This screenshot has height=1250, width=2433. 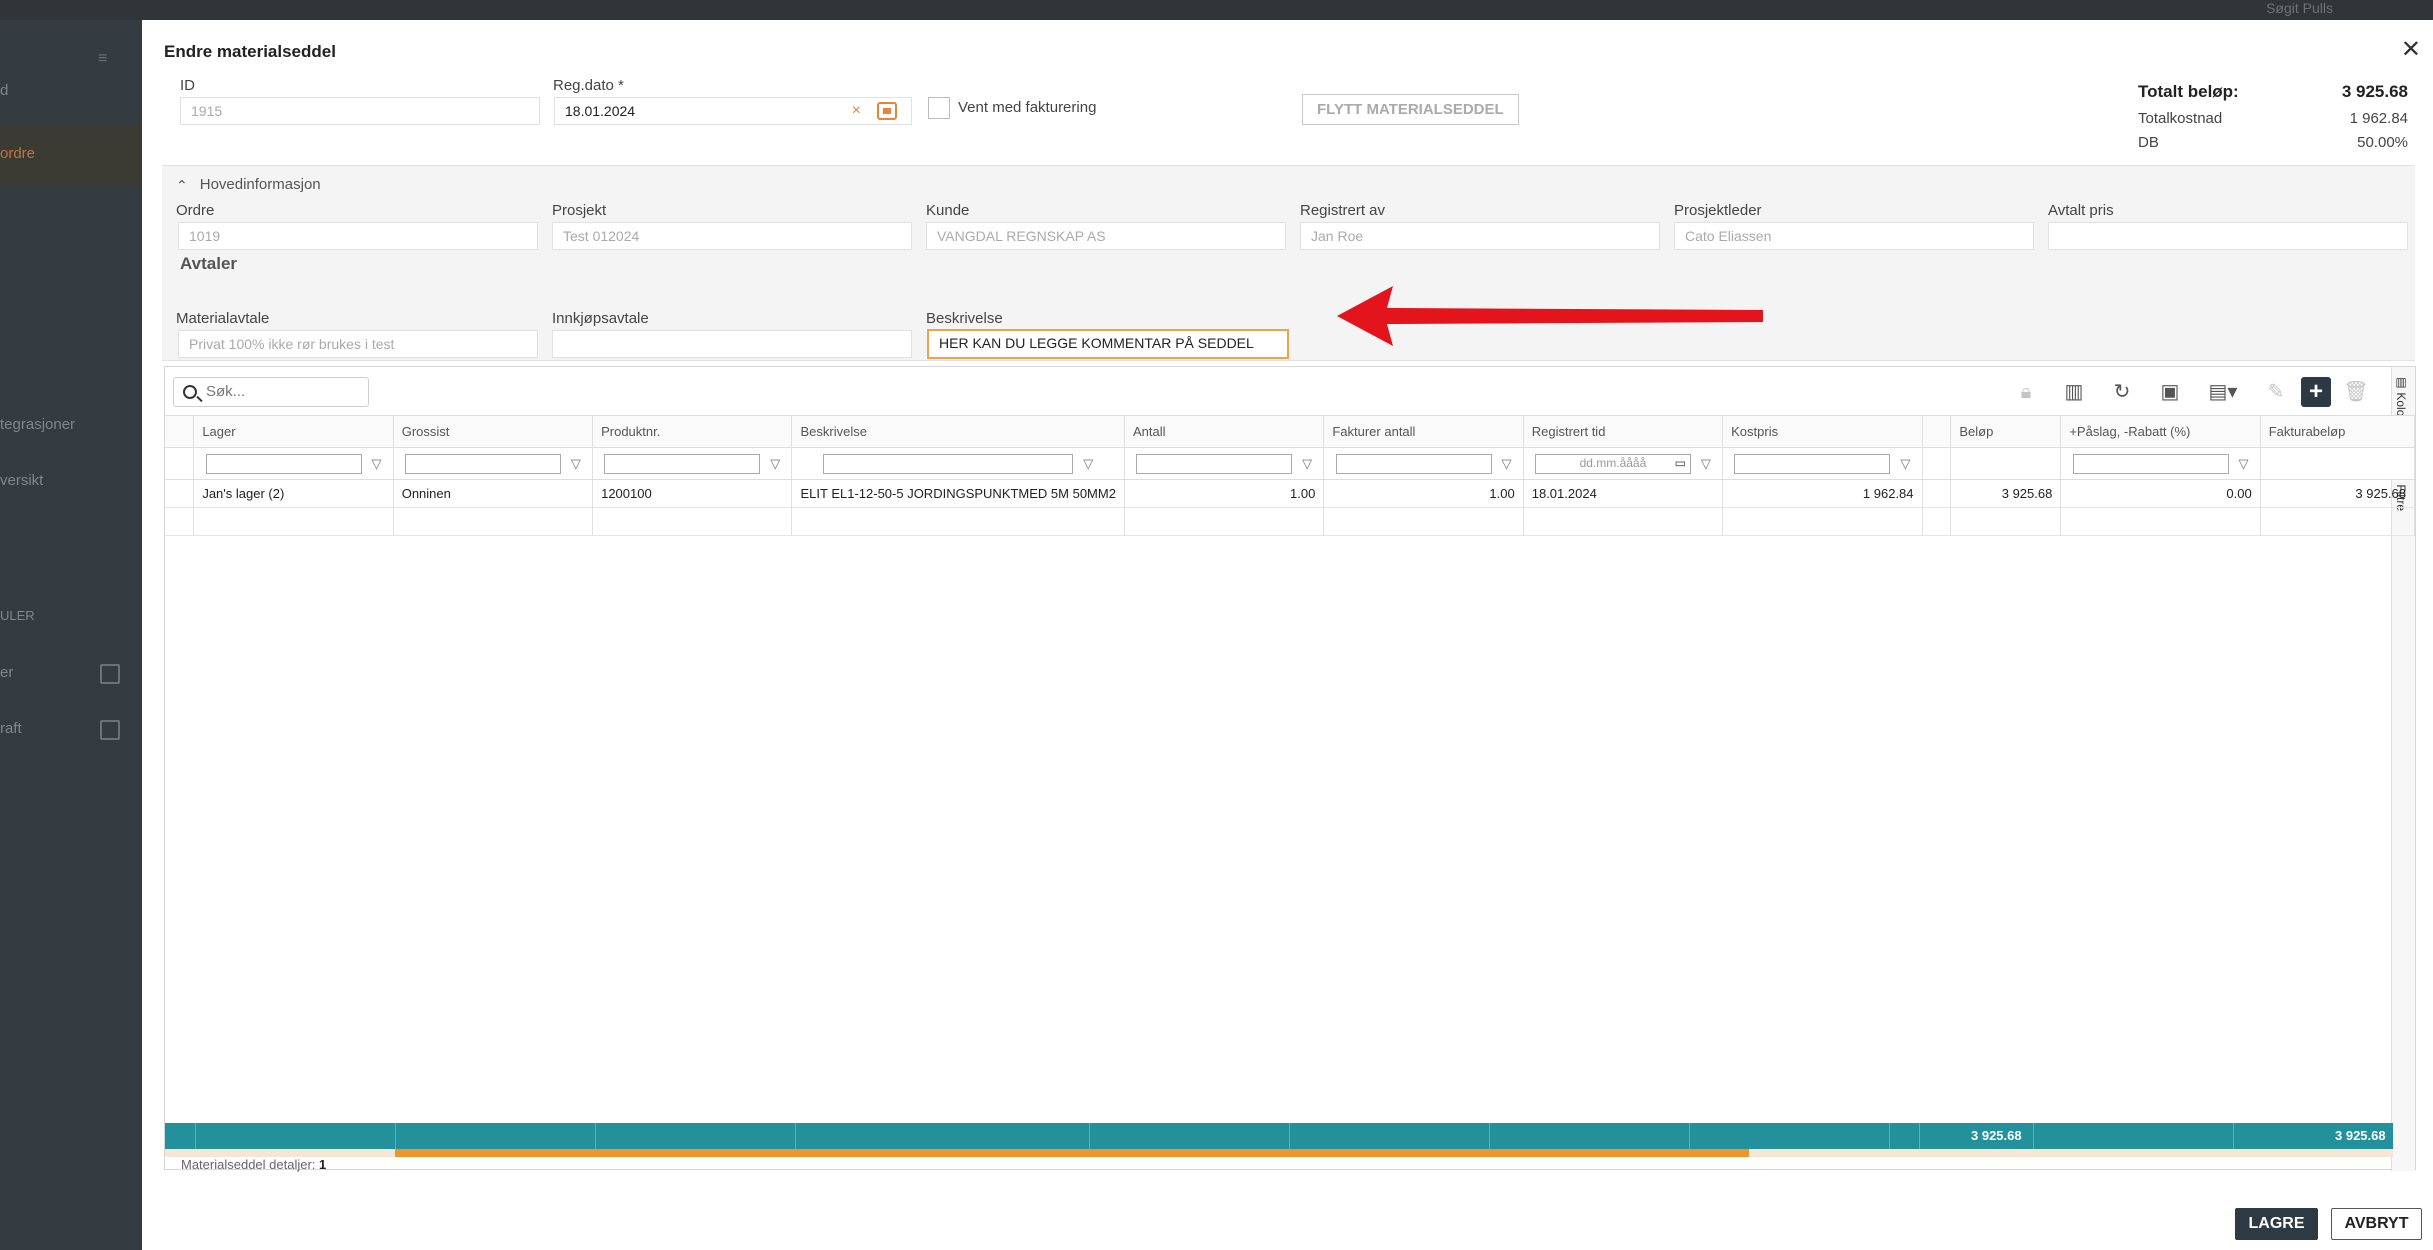 I want to click on edit-icon: ✎, so click(x=2276, y=392).